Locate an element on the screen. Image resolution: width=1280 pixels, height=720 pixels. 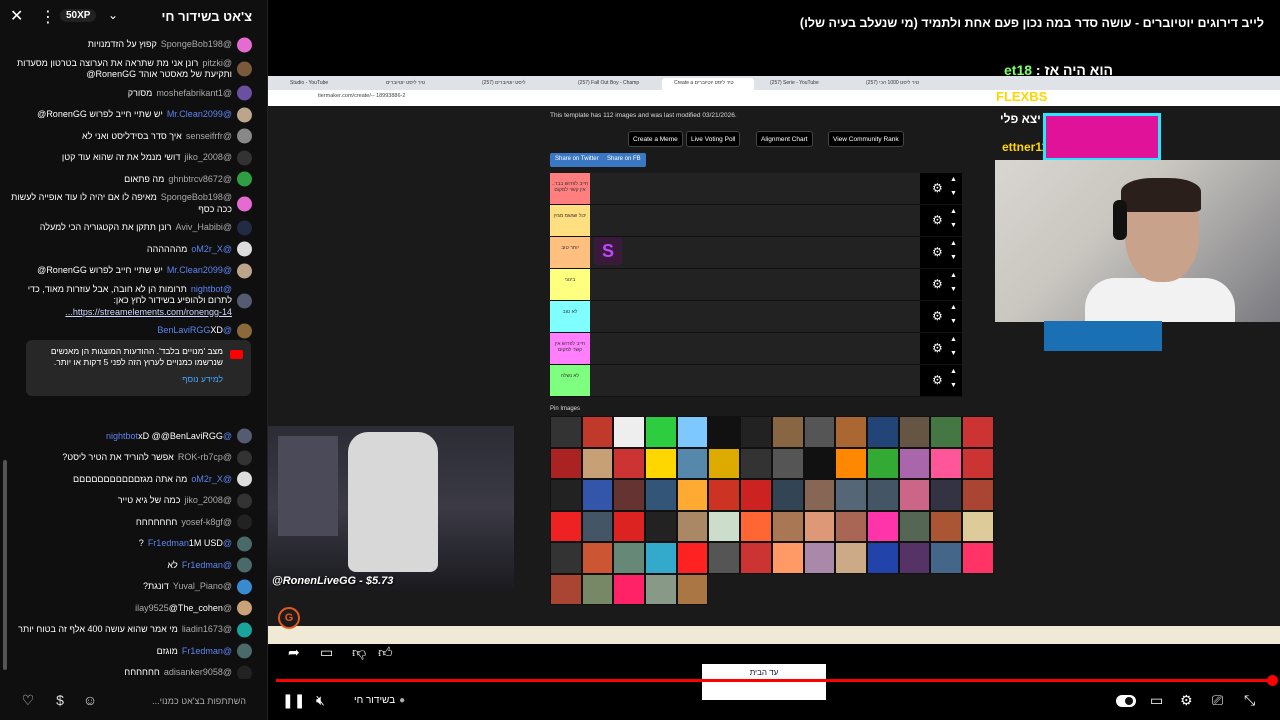
money-icon: $ is located at coordinates (60, 702).